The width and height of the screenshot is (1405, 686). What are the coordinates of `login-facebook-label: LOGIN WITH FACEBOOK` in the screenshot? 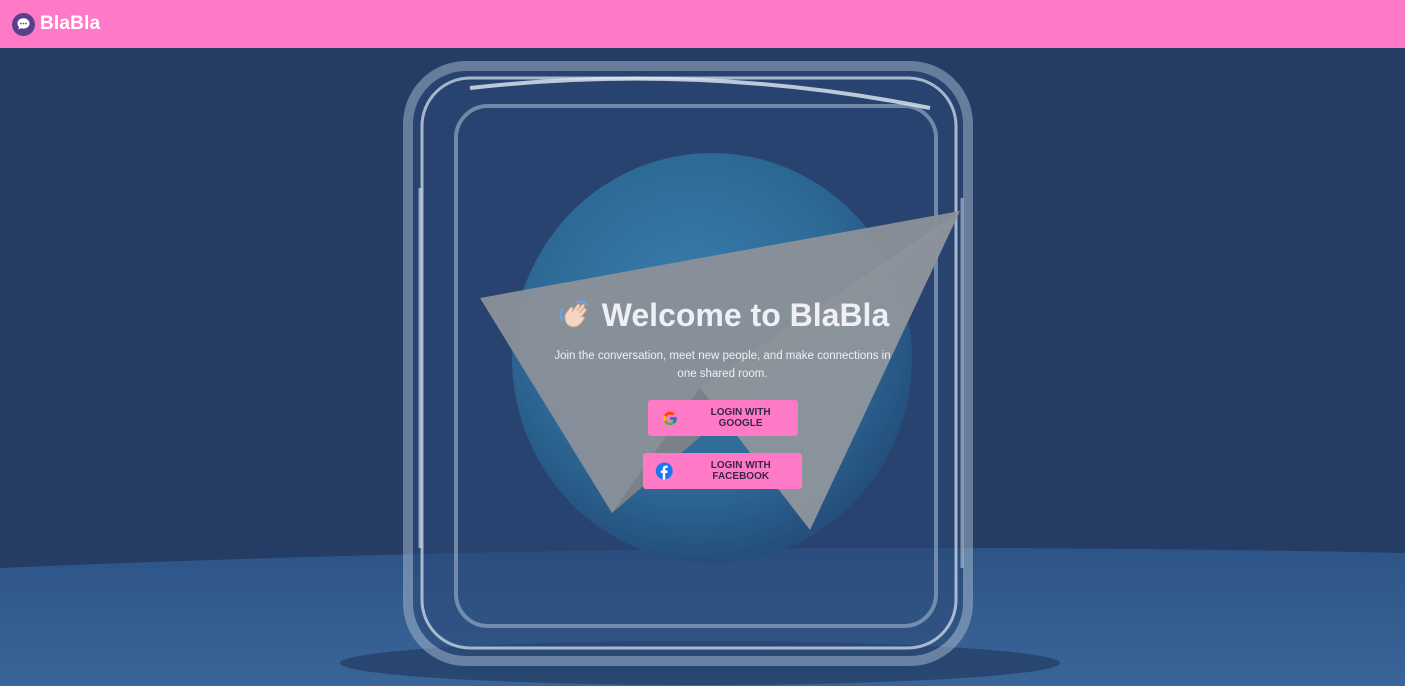 It's located at (740, 471).